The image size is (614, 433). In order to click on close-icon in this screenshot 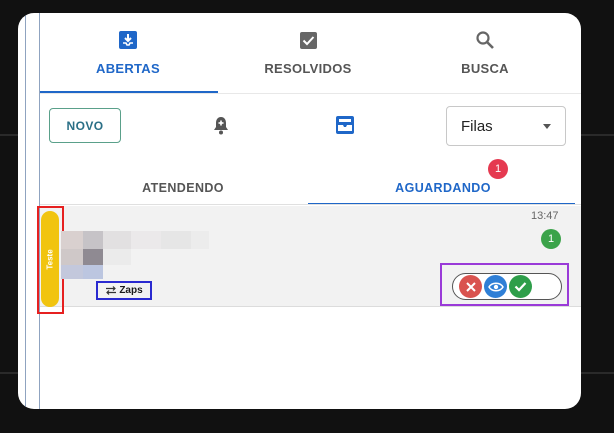, I will do `click(470, 286)`.